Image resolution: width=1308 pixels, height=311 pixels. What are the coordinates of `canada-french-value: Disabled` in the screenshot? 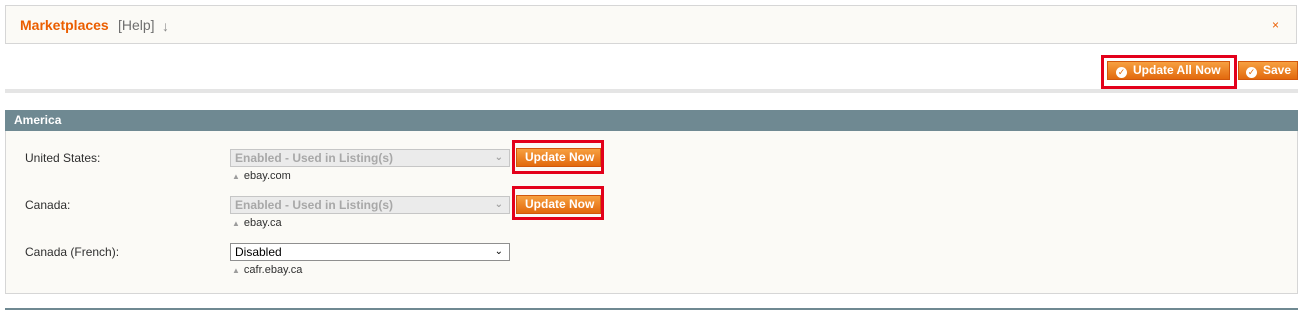 It's located at (258, 252).